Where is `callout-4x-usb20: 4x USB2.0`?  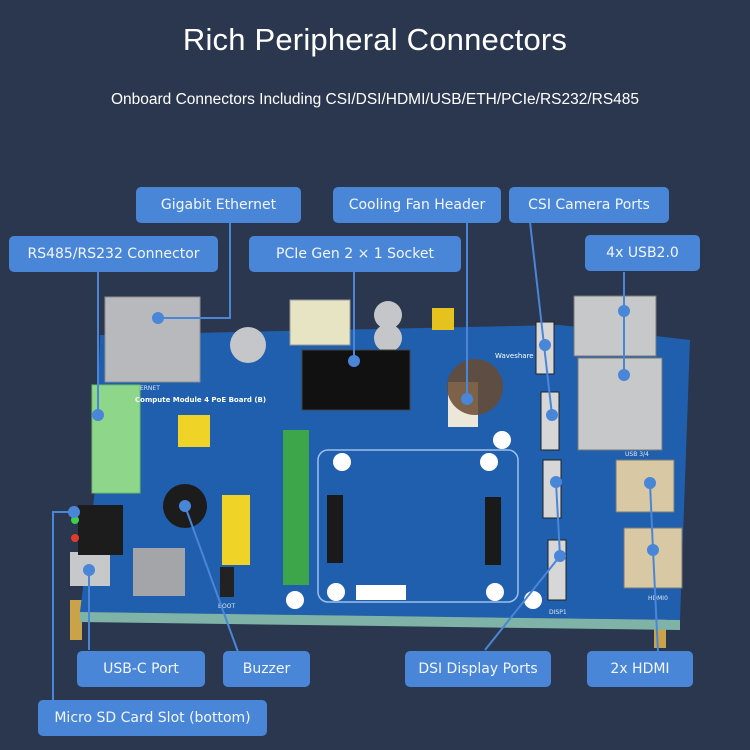 callout-4x-usb20: 4x USB2.0 is located at coordinates (642, 253).